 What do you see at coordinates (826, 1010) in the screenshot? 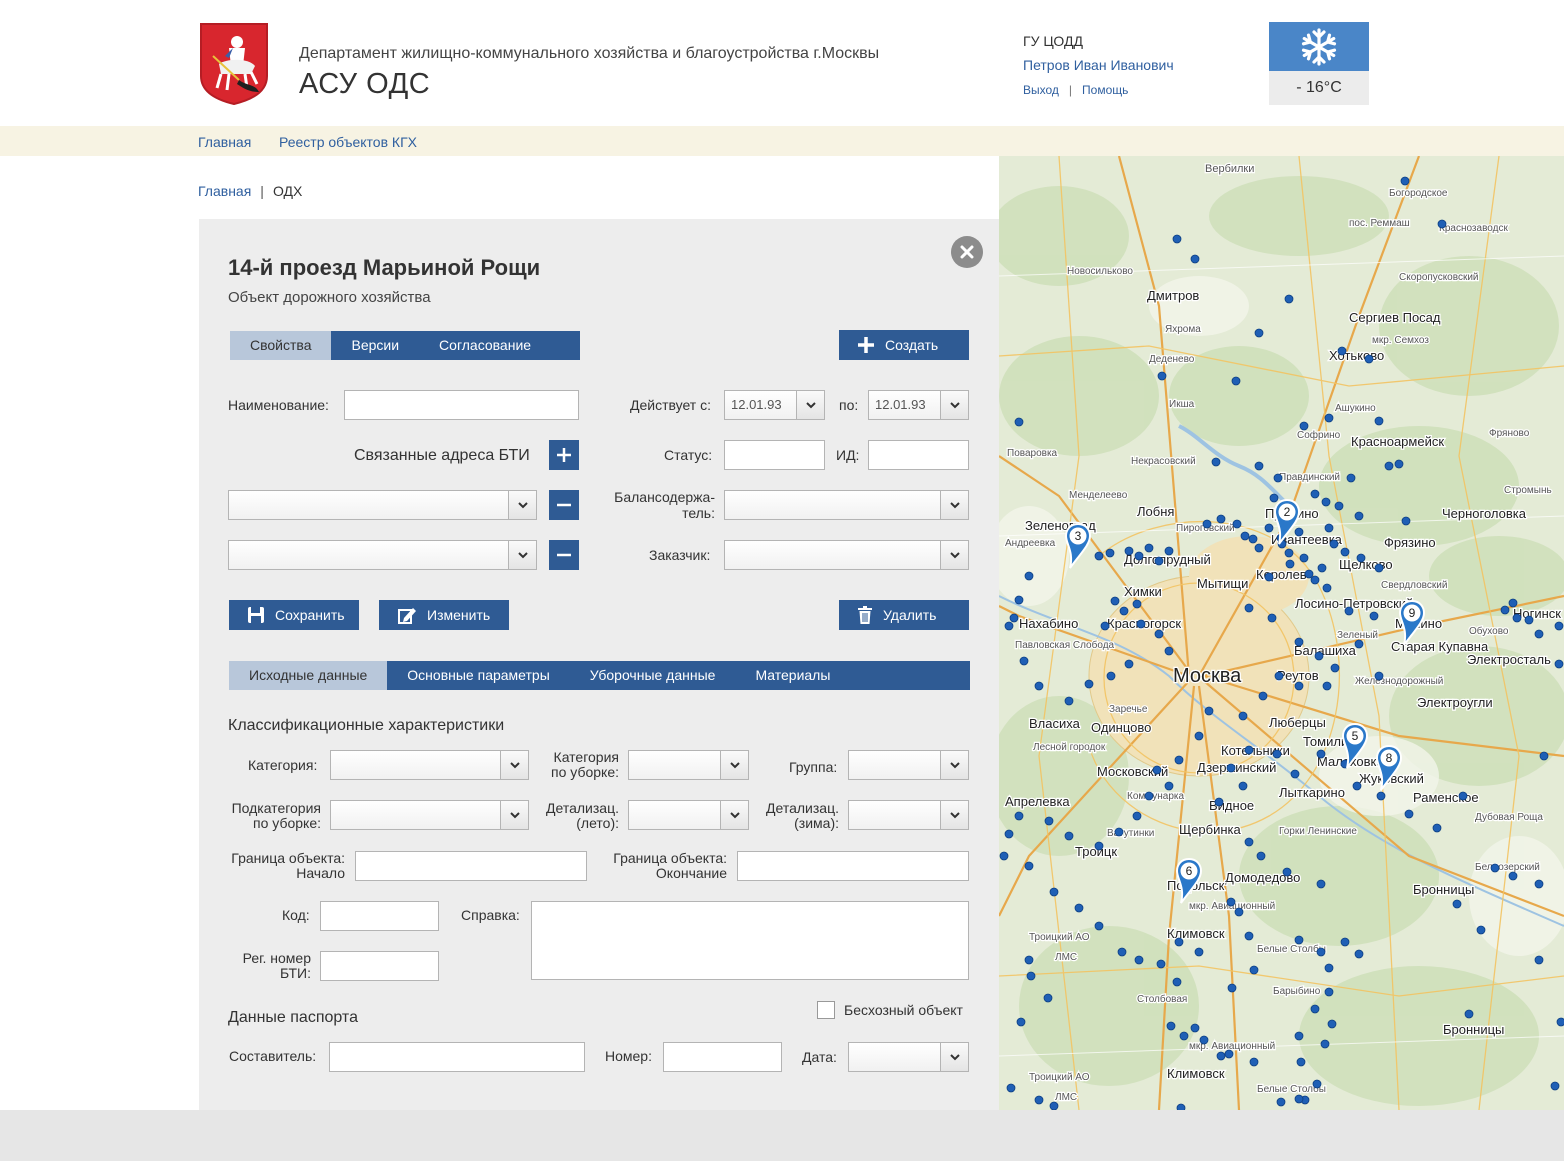
I see `ownerless-checkbox` at bounding box center [826, 1010].